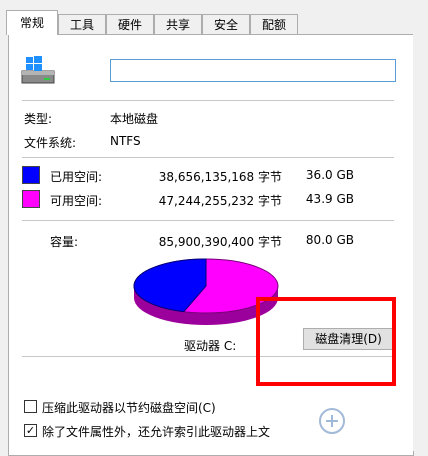 This screenshot has height=456, width=428. What do you see at coordinates (226, 24) in the screenshot?
I see `tab-security: 安全` at bounding box center [226, 24].